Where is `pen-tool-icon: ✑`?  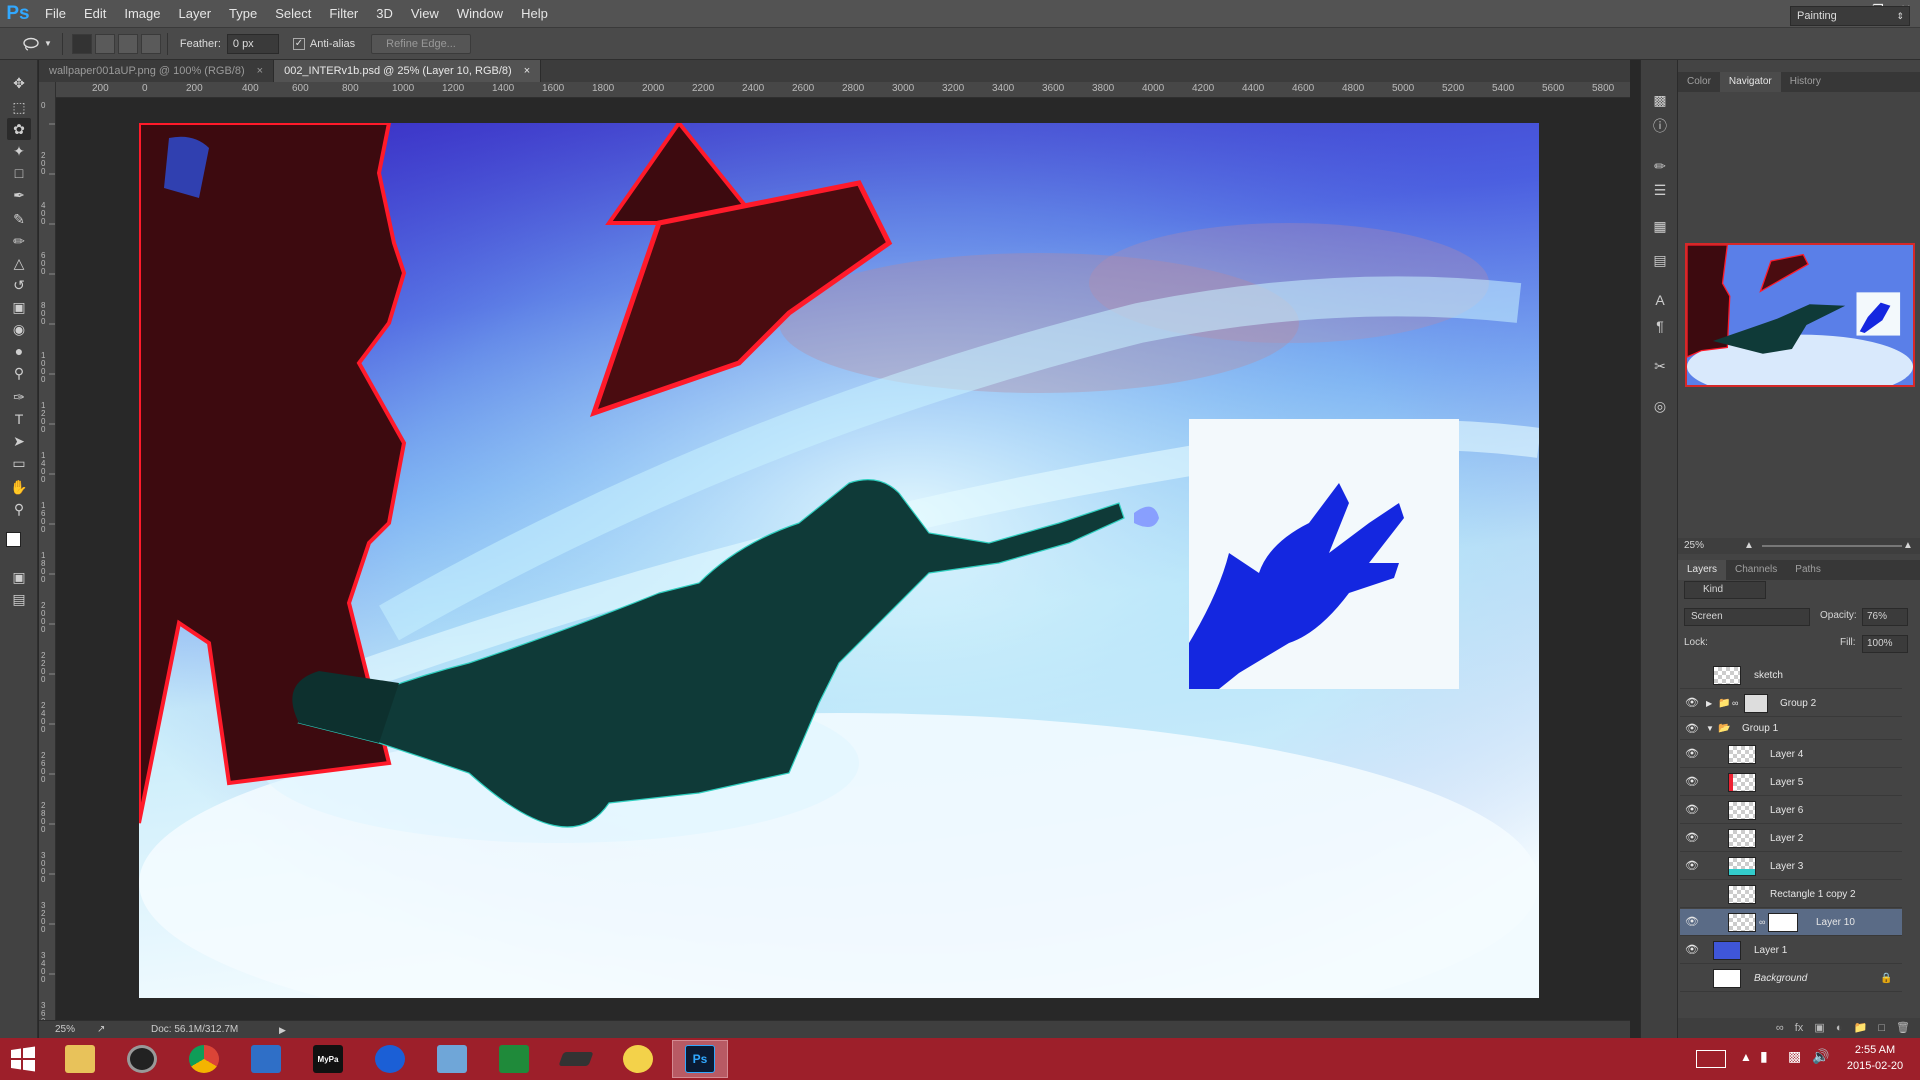
pen-tool-icon: ✑ is located at coordinates (19, 397).